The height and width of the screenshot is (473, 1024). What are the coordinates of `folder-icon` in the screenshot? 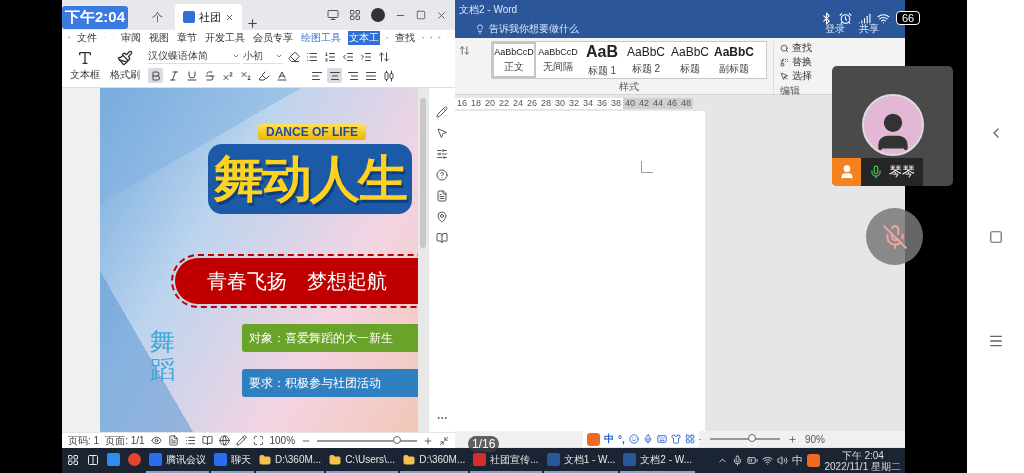 It's located at (335, 459).